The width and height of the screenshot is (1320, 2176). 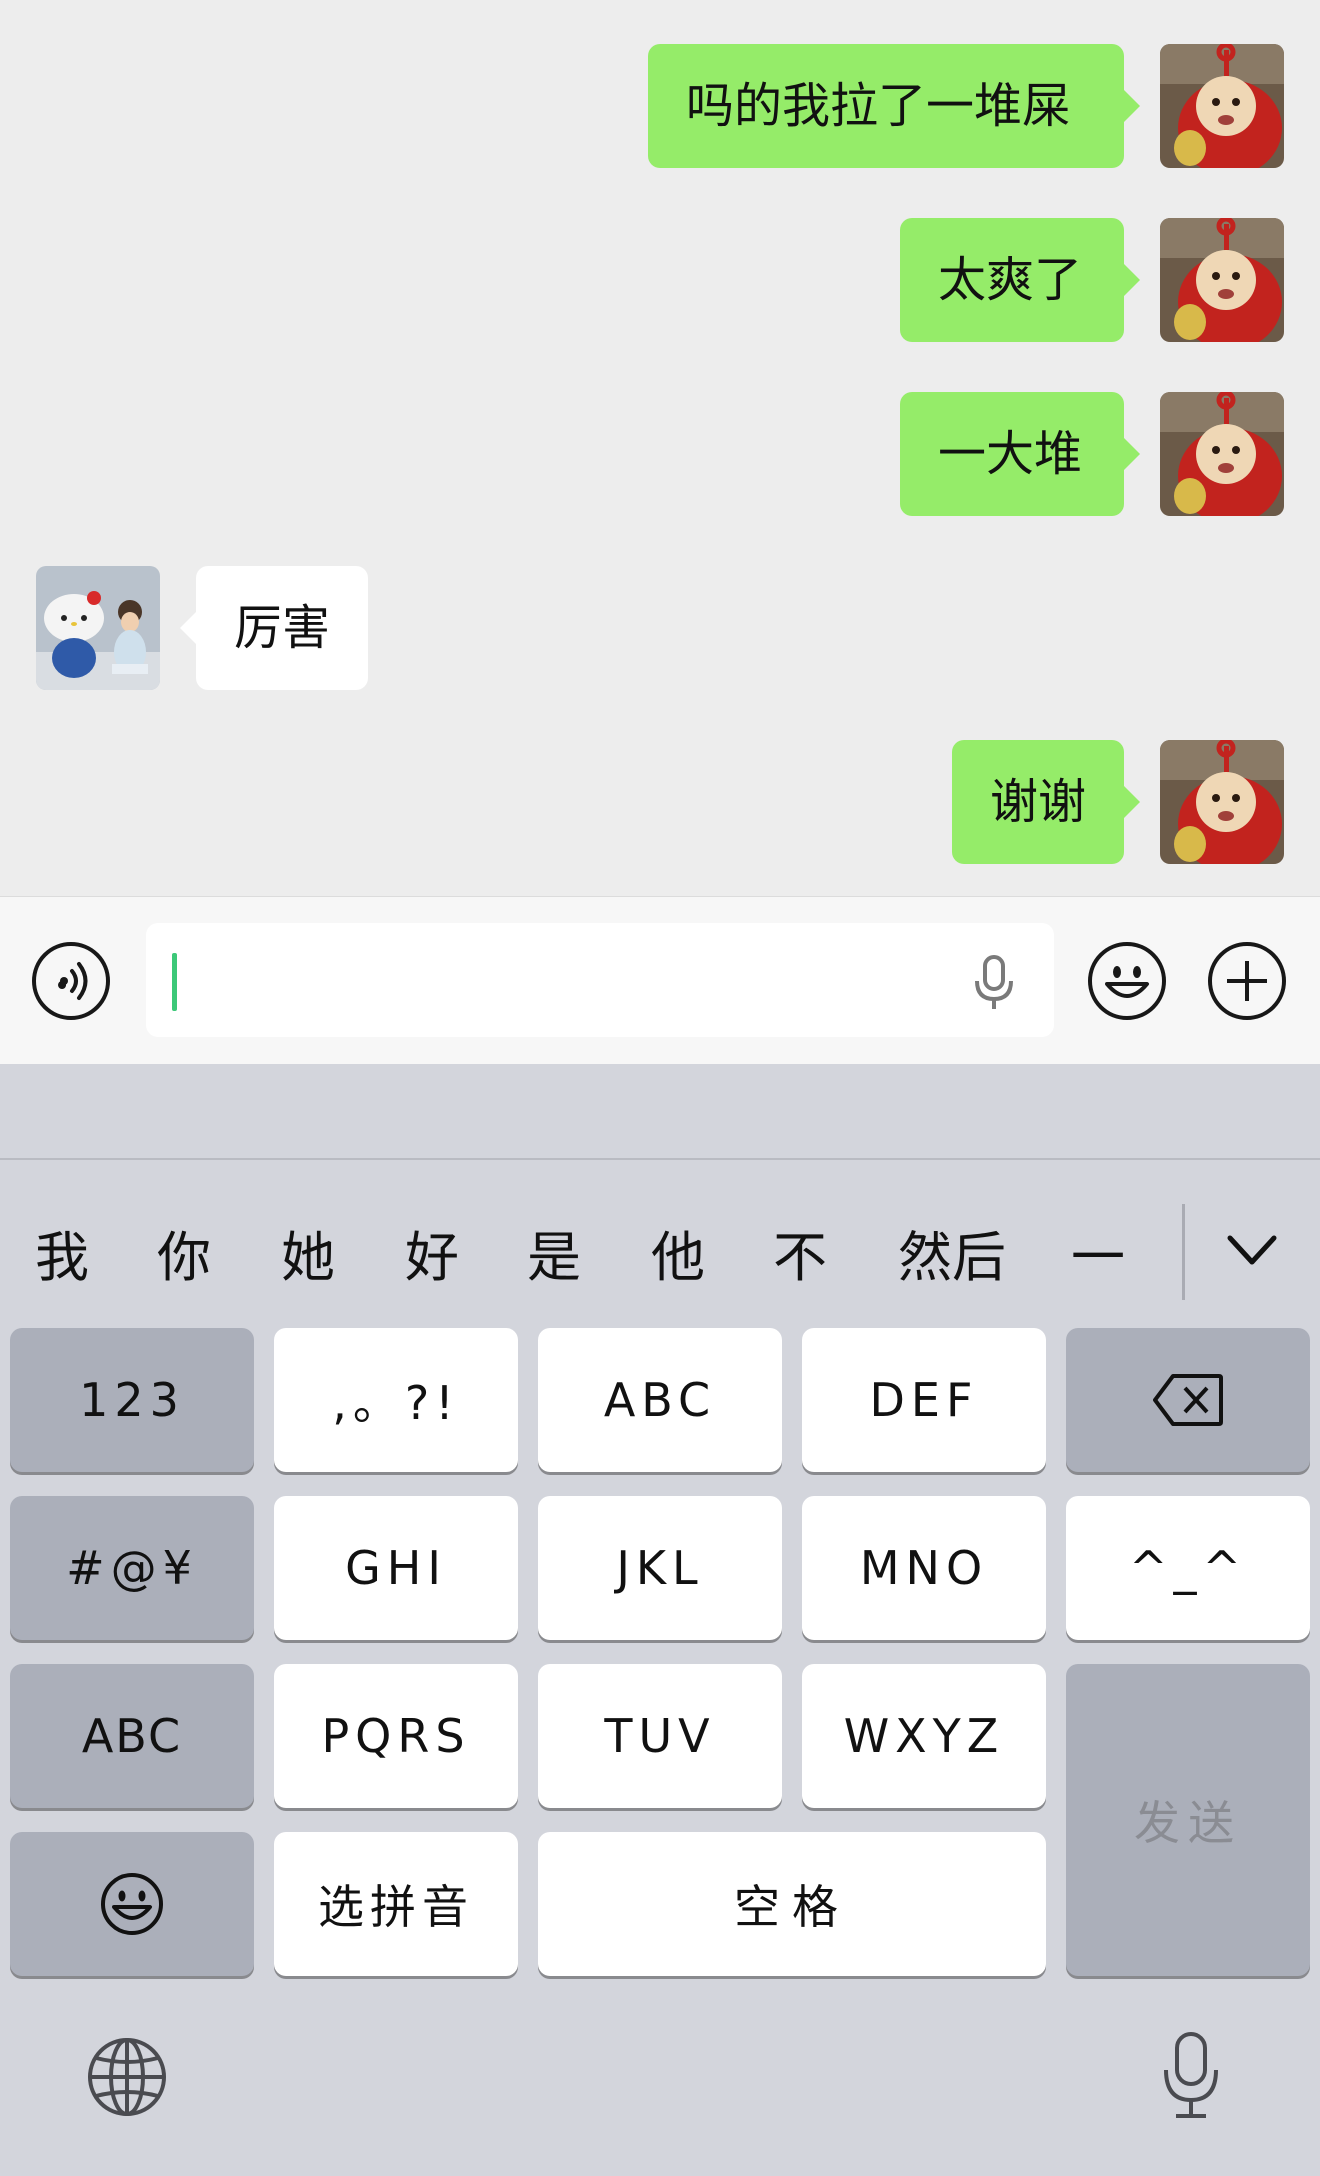 I want to click on key-label: ,。?!, so click(x=396, y=1403).